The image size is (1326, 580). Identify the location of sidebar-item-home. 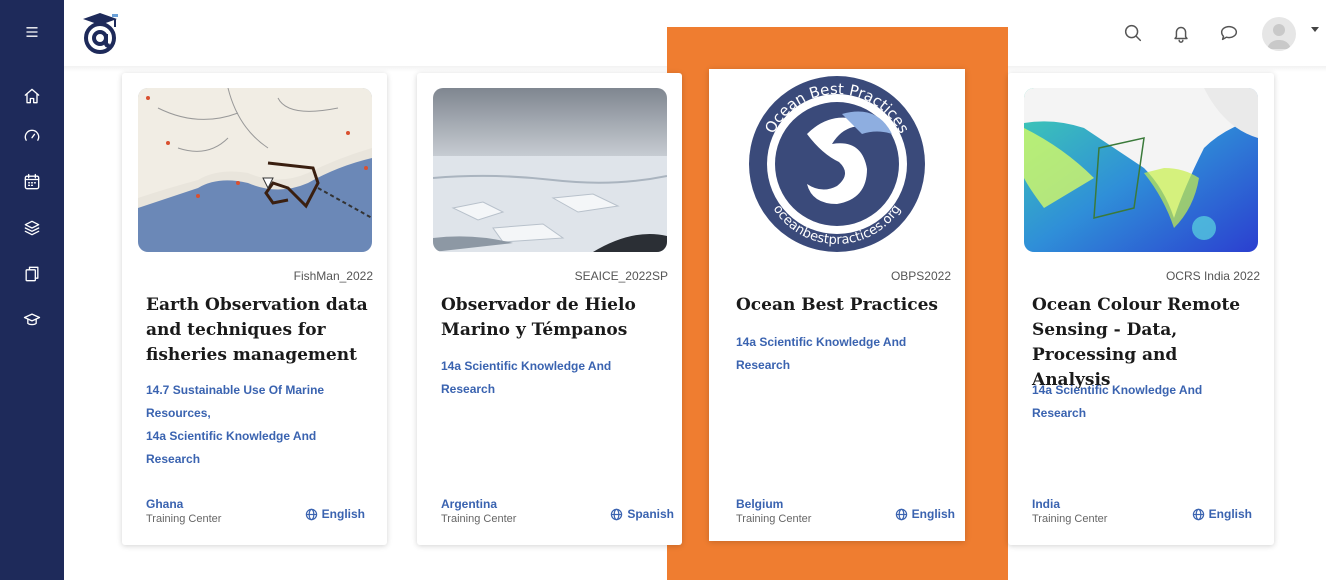
(32, 96).